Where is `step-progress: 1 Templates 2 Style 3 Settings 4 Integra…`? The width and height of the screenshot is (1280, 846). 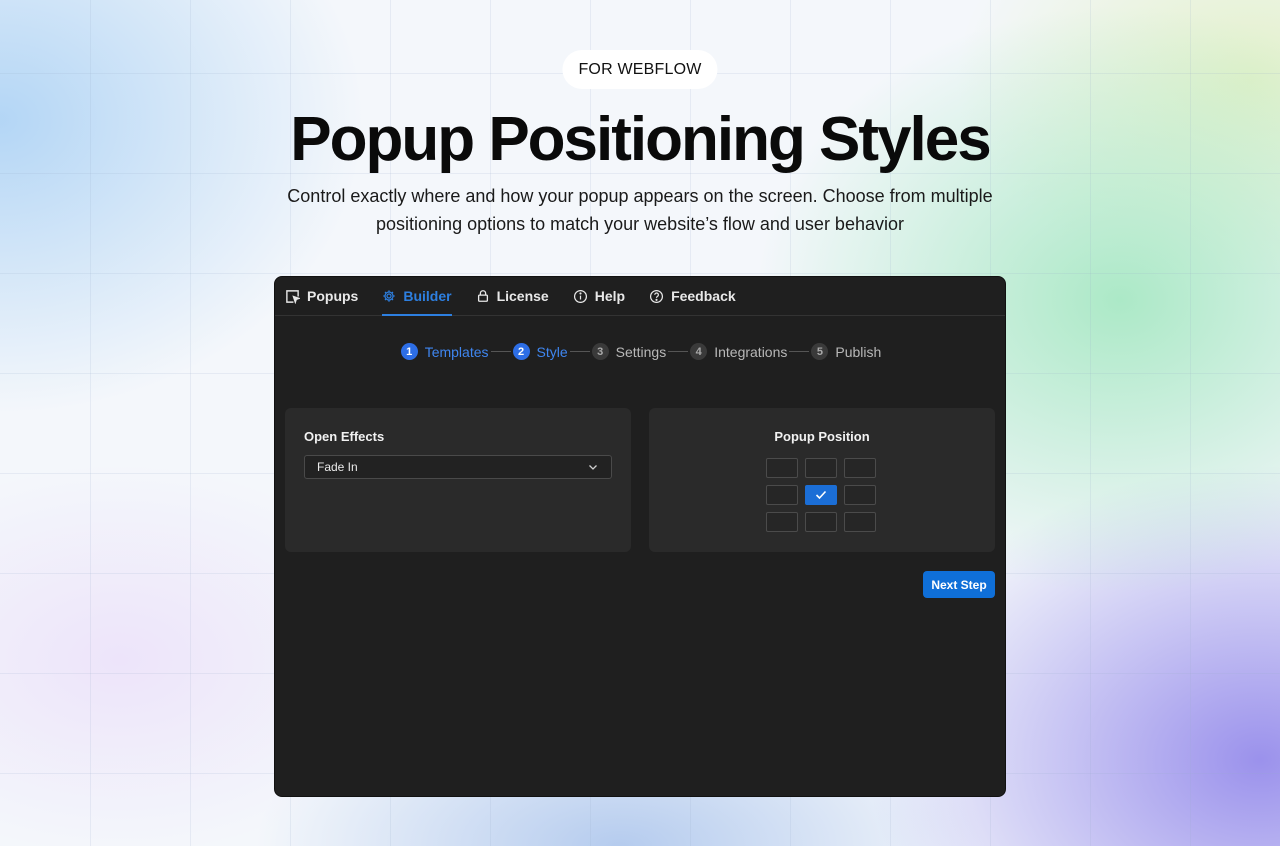
step-progress: 1 Templates 2 Style 3 Settings 4 Integra… is located at coordinates (640, 351).